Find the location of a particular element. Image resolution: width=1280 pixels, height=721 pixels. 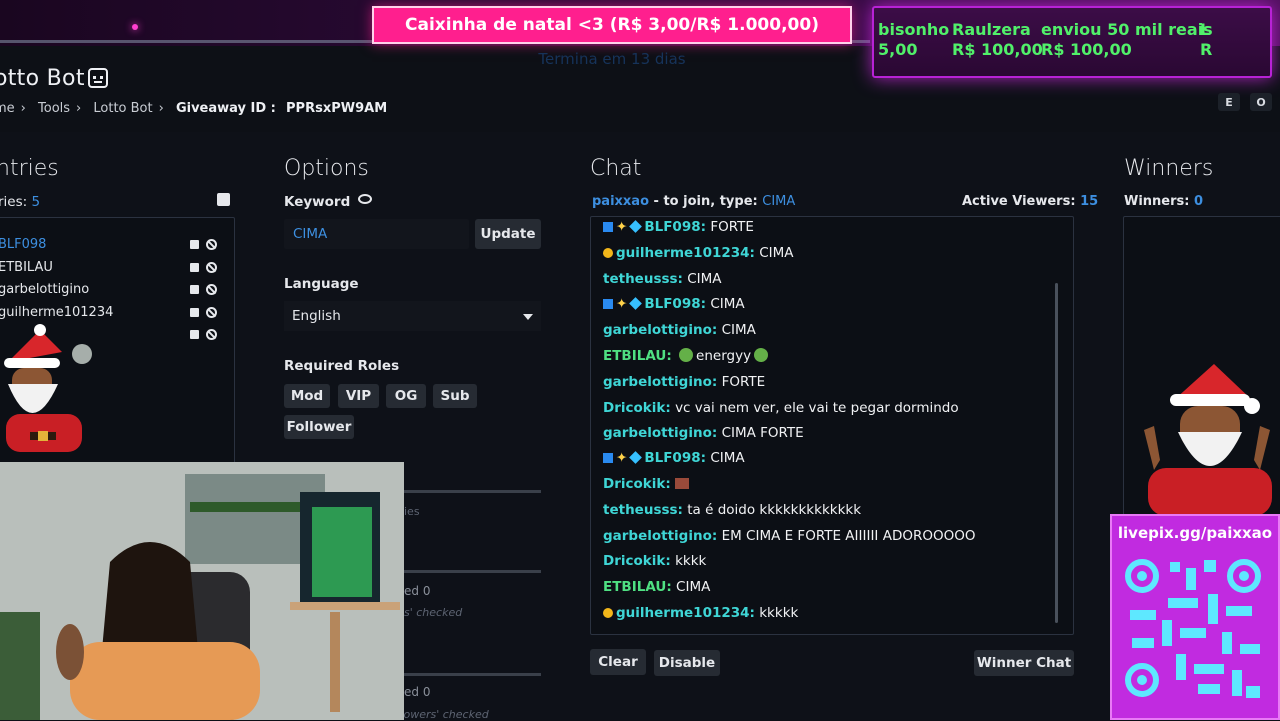

entry-item: ETBILAU is located at coordinates (26, 267).